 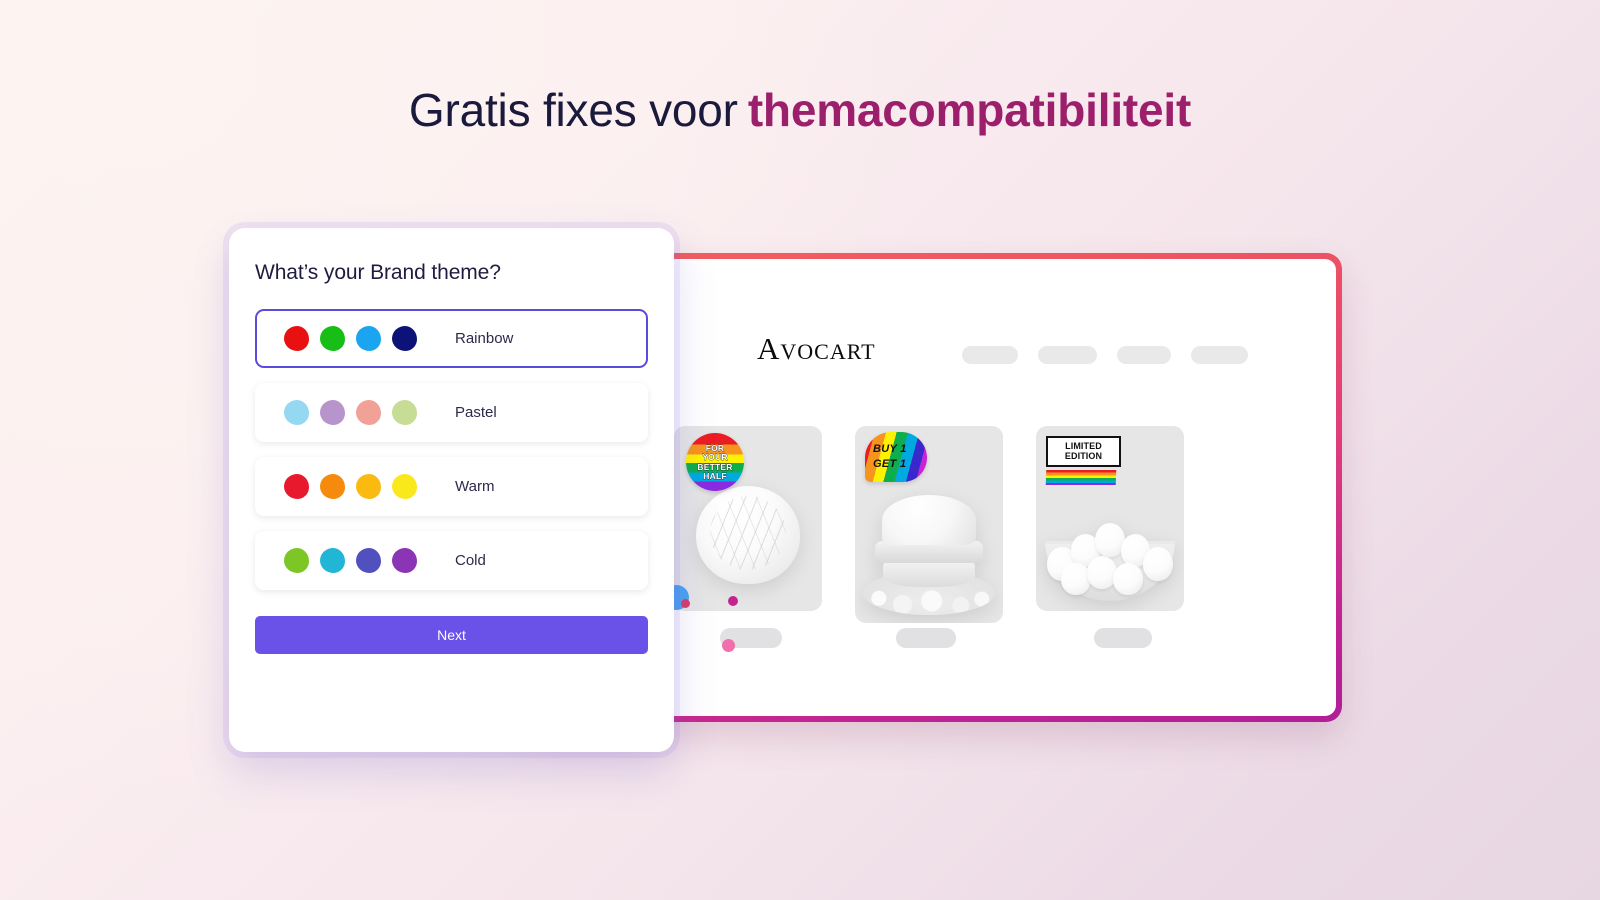 What do you see at coordinates (451, 412) in the screenshot?
I see `theme-option-pastel: Pastel` at bounding box center [451, 412].